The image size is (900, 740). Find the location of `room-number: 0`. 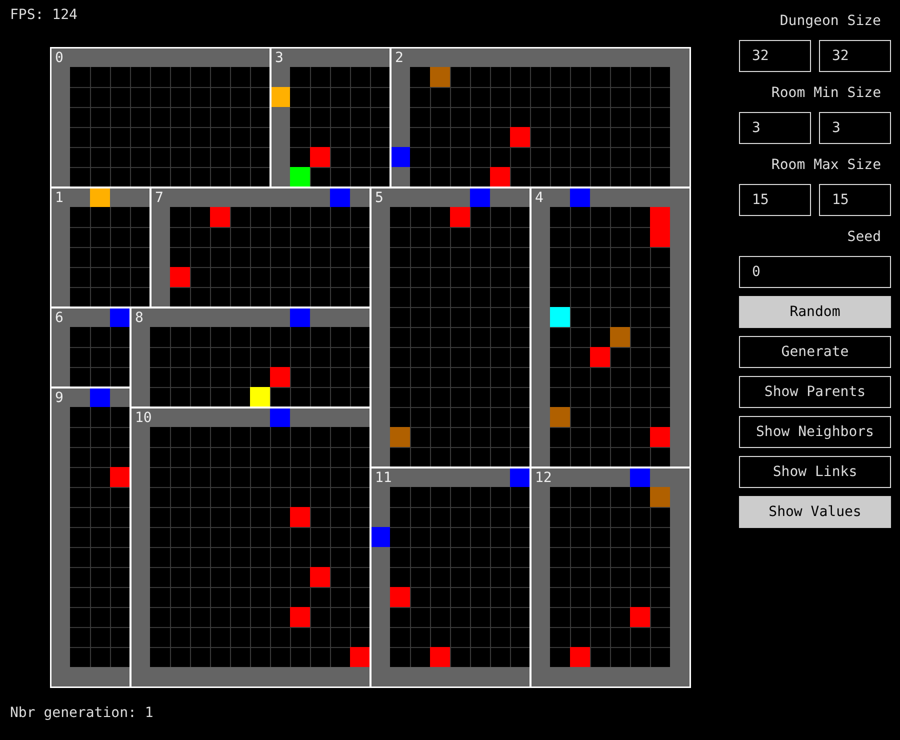

room-number: 0 is located at coordinates (59, 58).